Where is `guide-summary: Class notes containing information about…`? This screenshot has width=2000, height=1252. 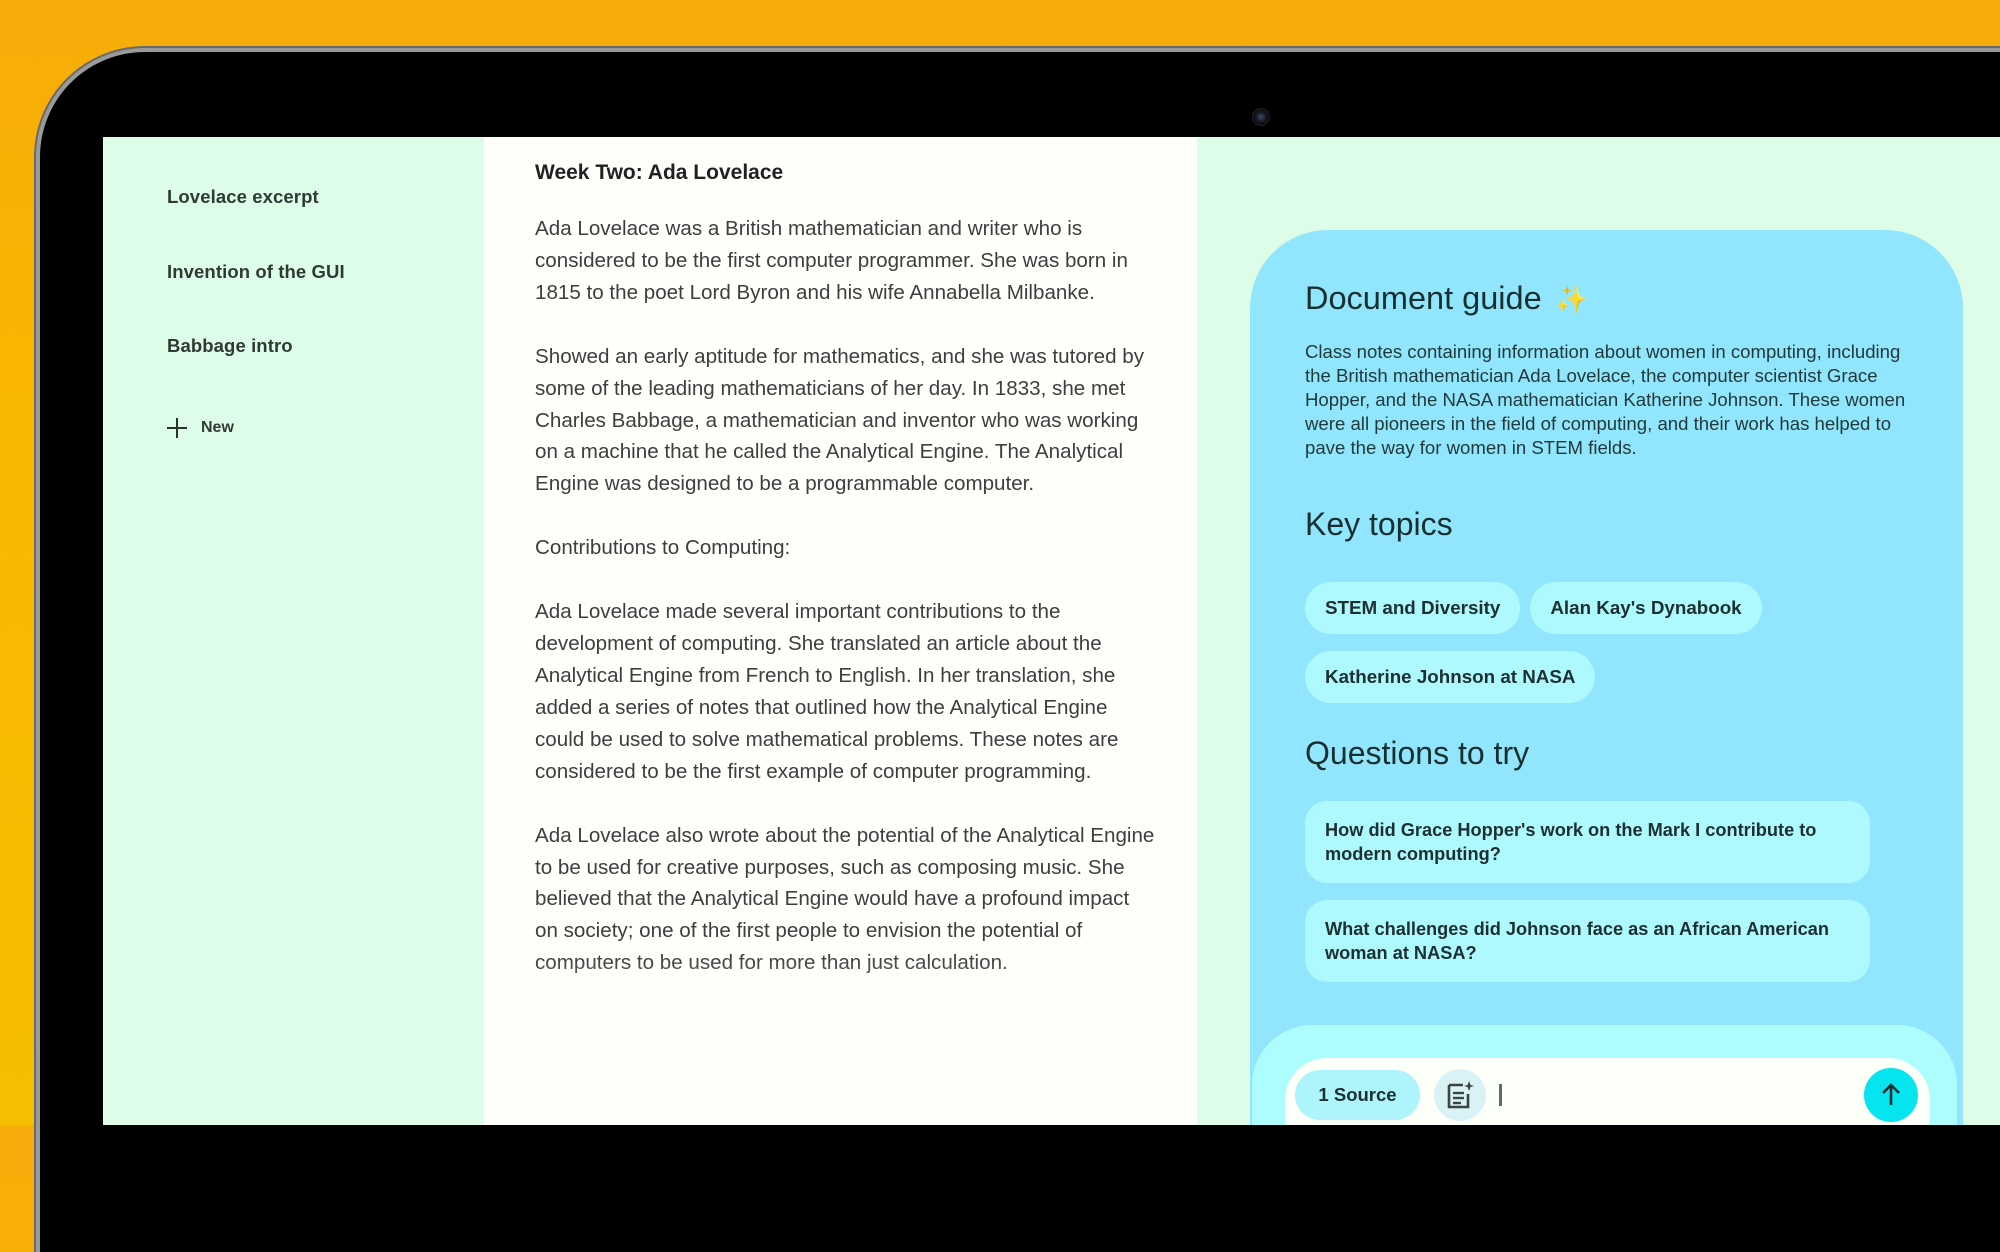
guide-summary: Class notes containing information about… is located at coordinates (1605, 399).